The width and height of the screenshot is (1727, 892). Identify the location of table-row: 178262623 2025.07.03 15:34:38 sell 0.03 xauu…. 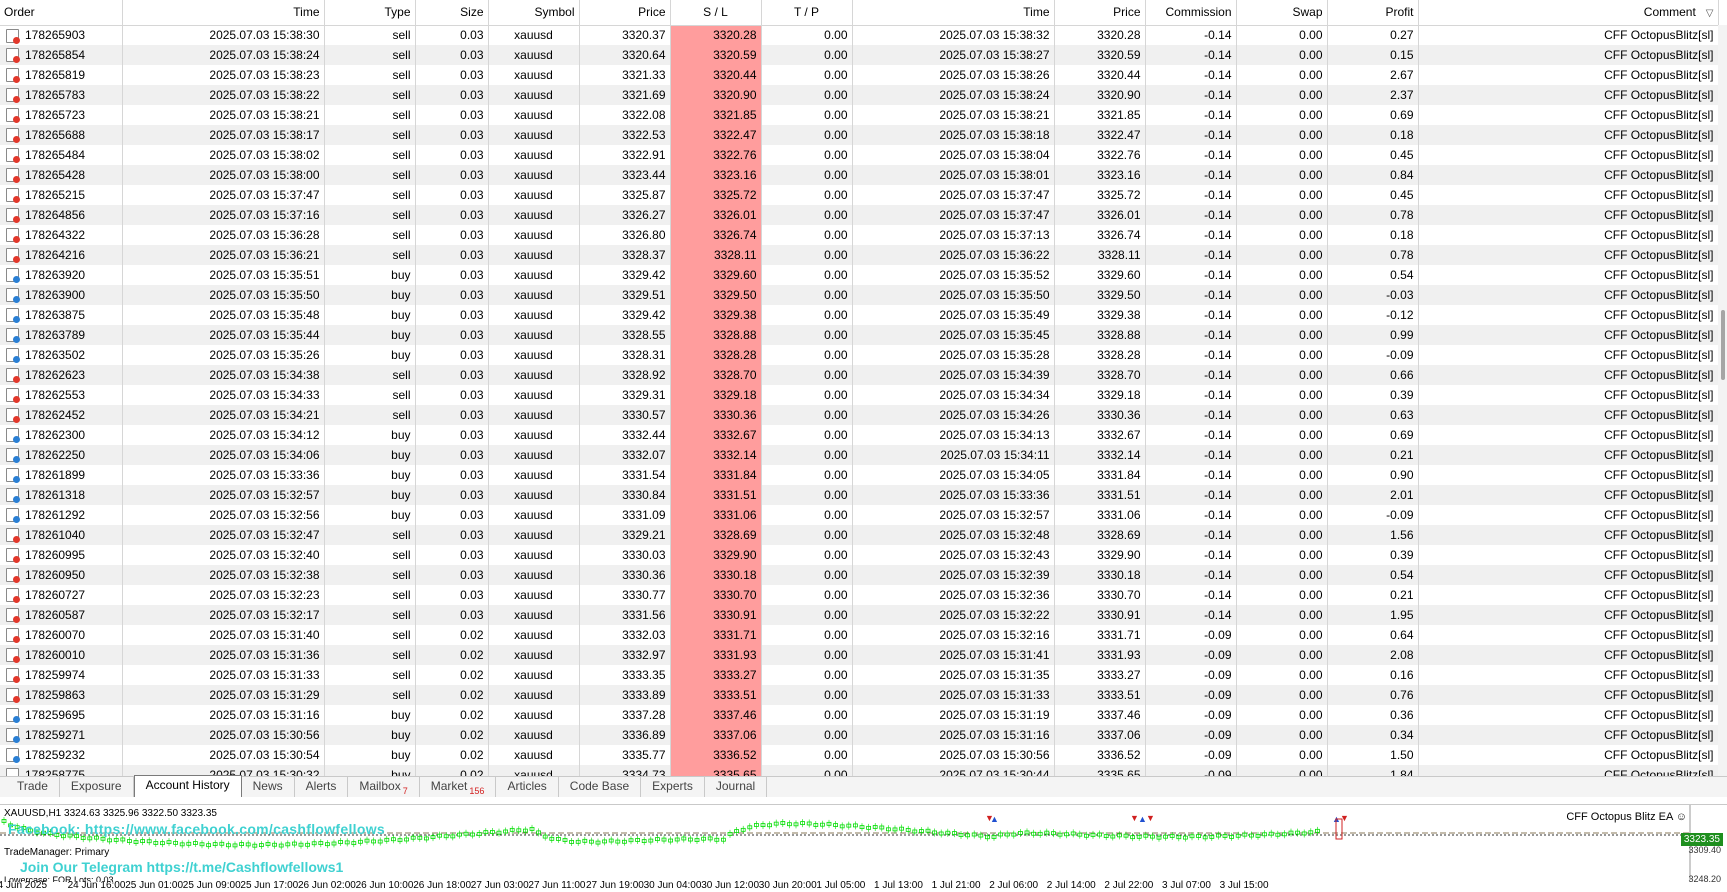
(859, 375).